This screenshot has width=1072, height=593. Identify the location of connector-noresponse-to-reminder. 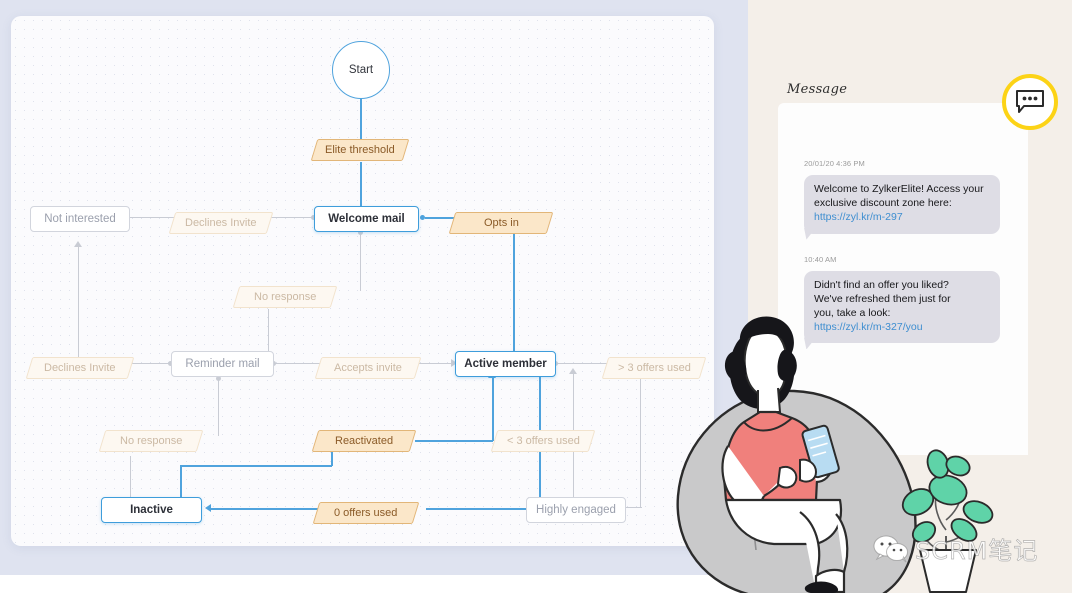
(269, 332).